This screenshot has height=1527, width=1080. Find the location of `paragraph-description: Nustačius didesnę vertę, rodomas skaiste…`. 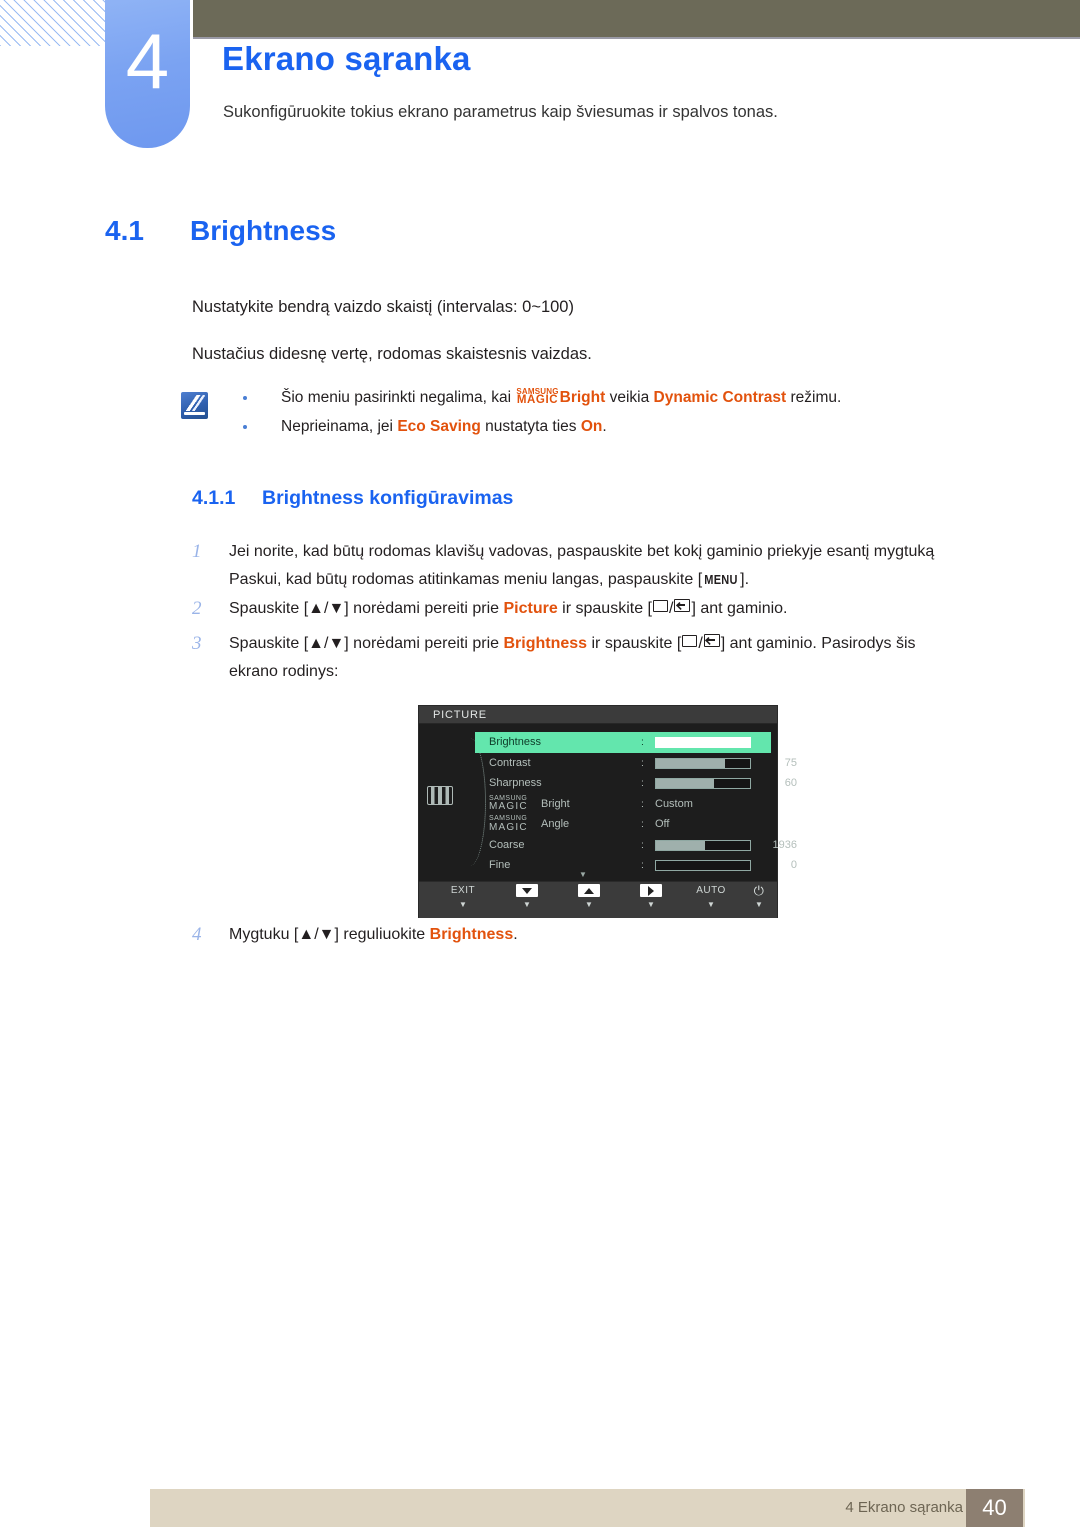

paragraph-description: Nustačius didesnę vertę, rodomas skaiste… is located at coordinates (392, 354).